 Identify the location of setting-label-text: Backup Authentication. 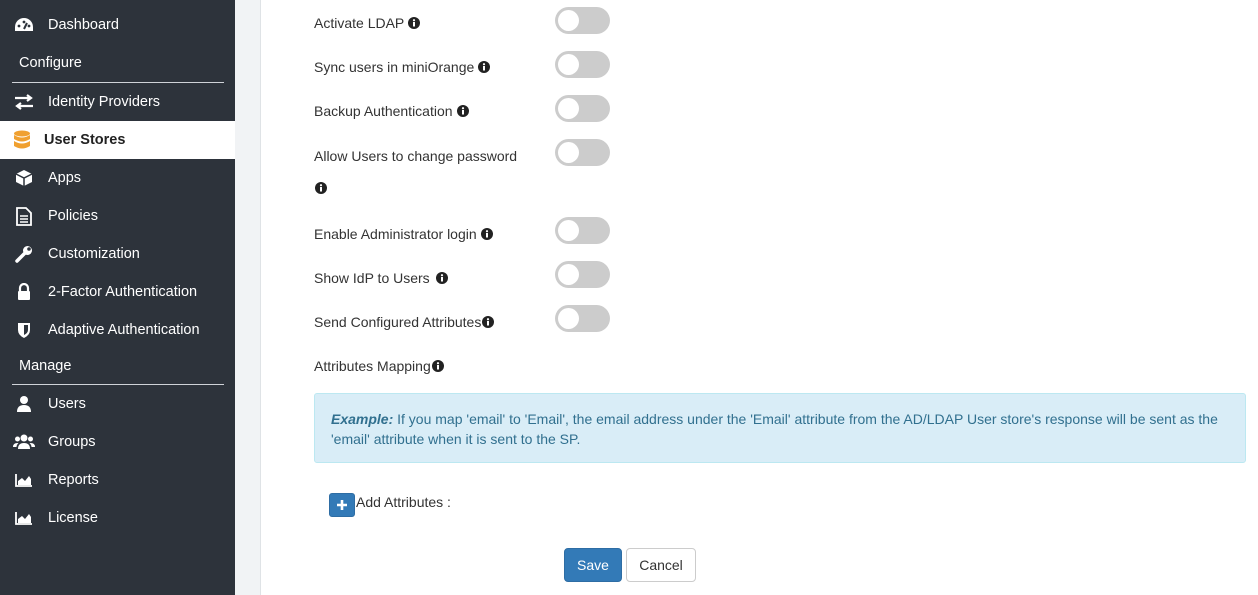
(383, 111).